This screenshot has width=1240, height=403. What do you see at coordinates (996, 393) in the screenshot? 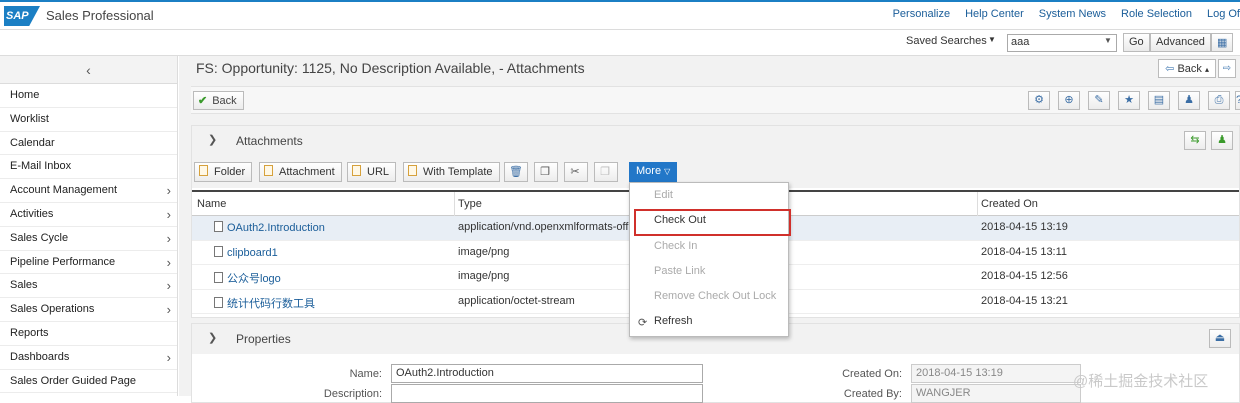
I see `created-by-field: WANGJER` at bounding box center [996, 393].